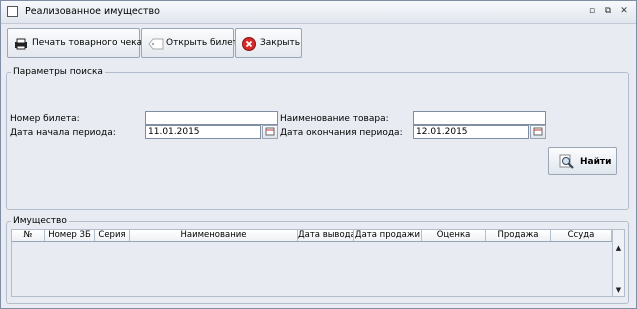  What do you see at coordinates (21, 44) in the screenshot?
I see `printer-icon` at bounding box center [21, 44].